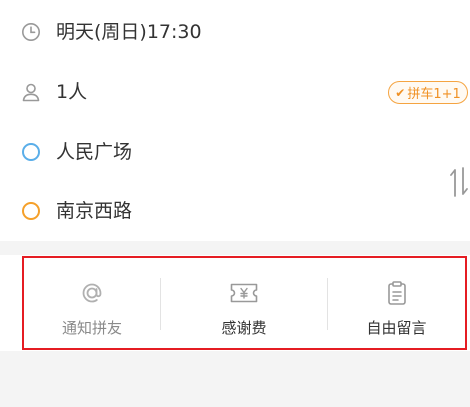  What do you see at coordinates (31, 92) in the screenshot?
I see `person-icon` at bounding box center [31, 92].